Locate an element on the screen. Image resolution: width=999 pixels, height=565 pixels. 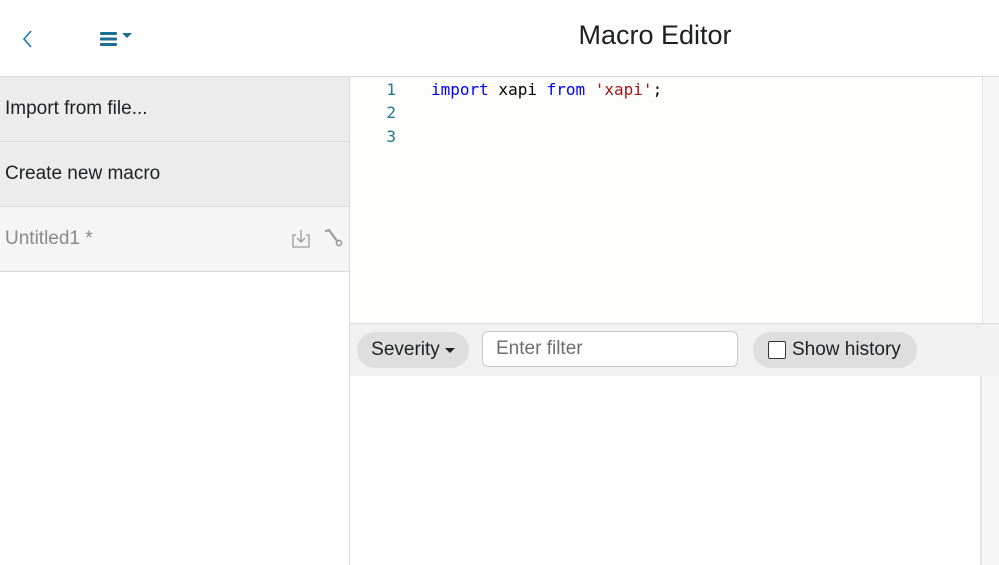
show-history-checkbox is located at coordinates (777, 350).